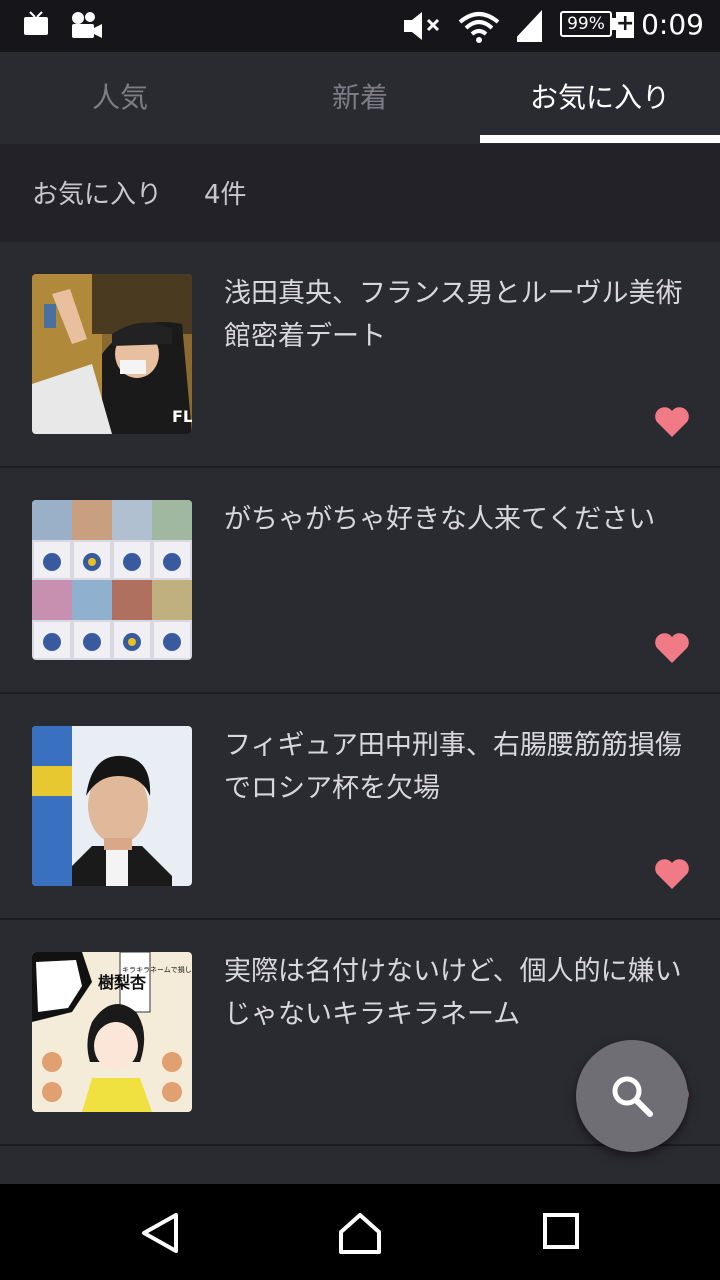 Image resolution: width=720 pixels, height=1280 pixels. What do you see at coordinates (225, 195) in the screenshot?
I see `section-count: 4件` at bounding box center [225, 195].